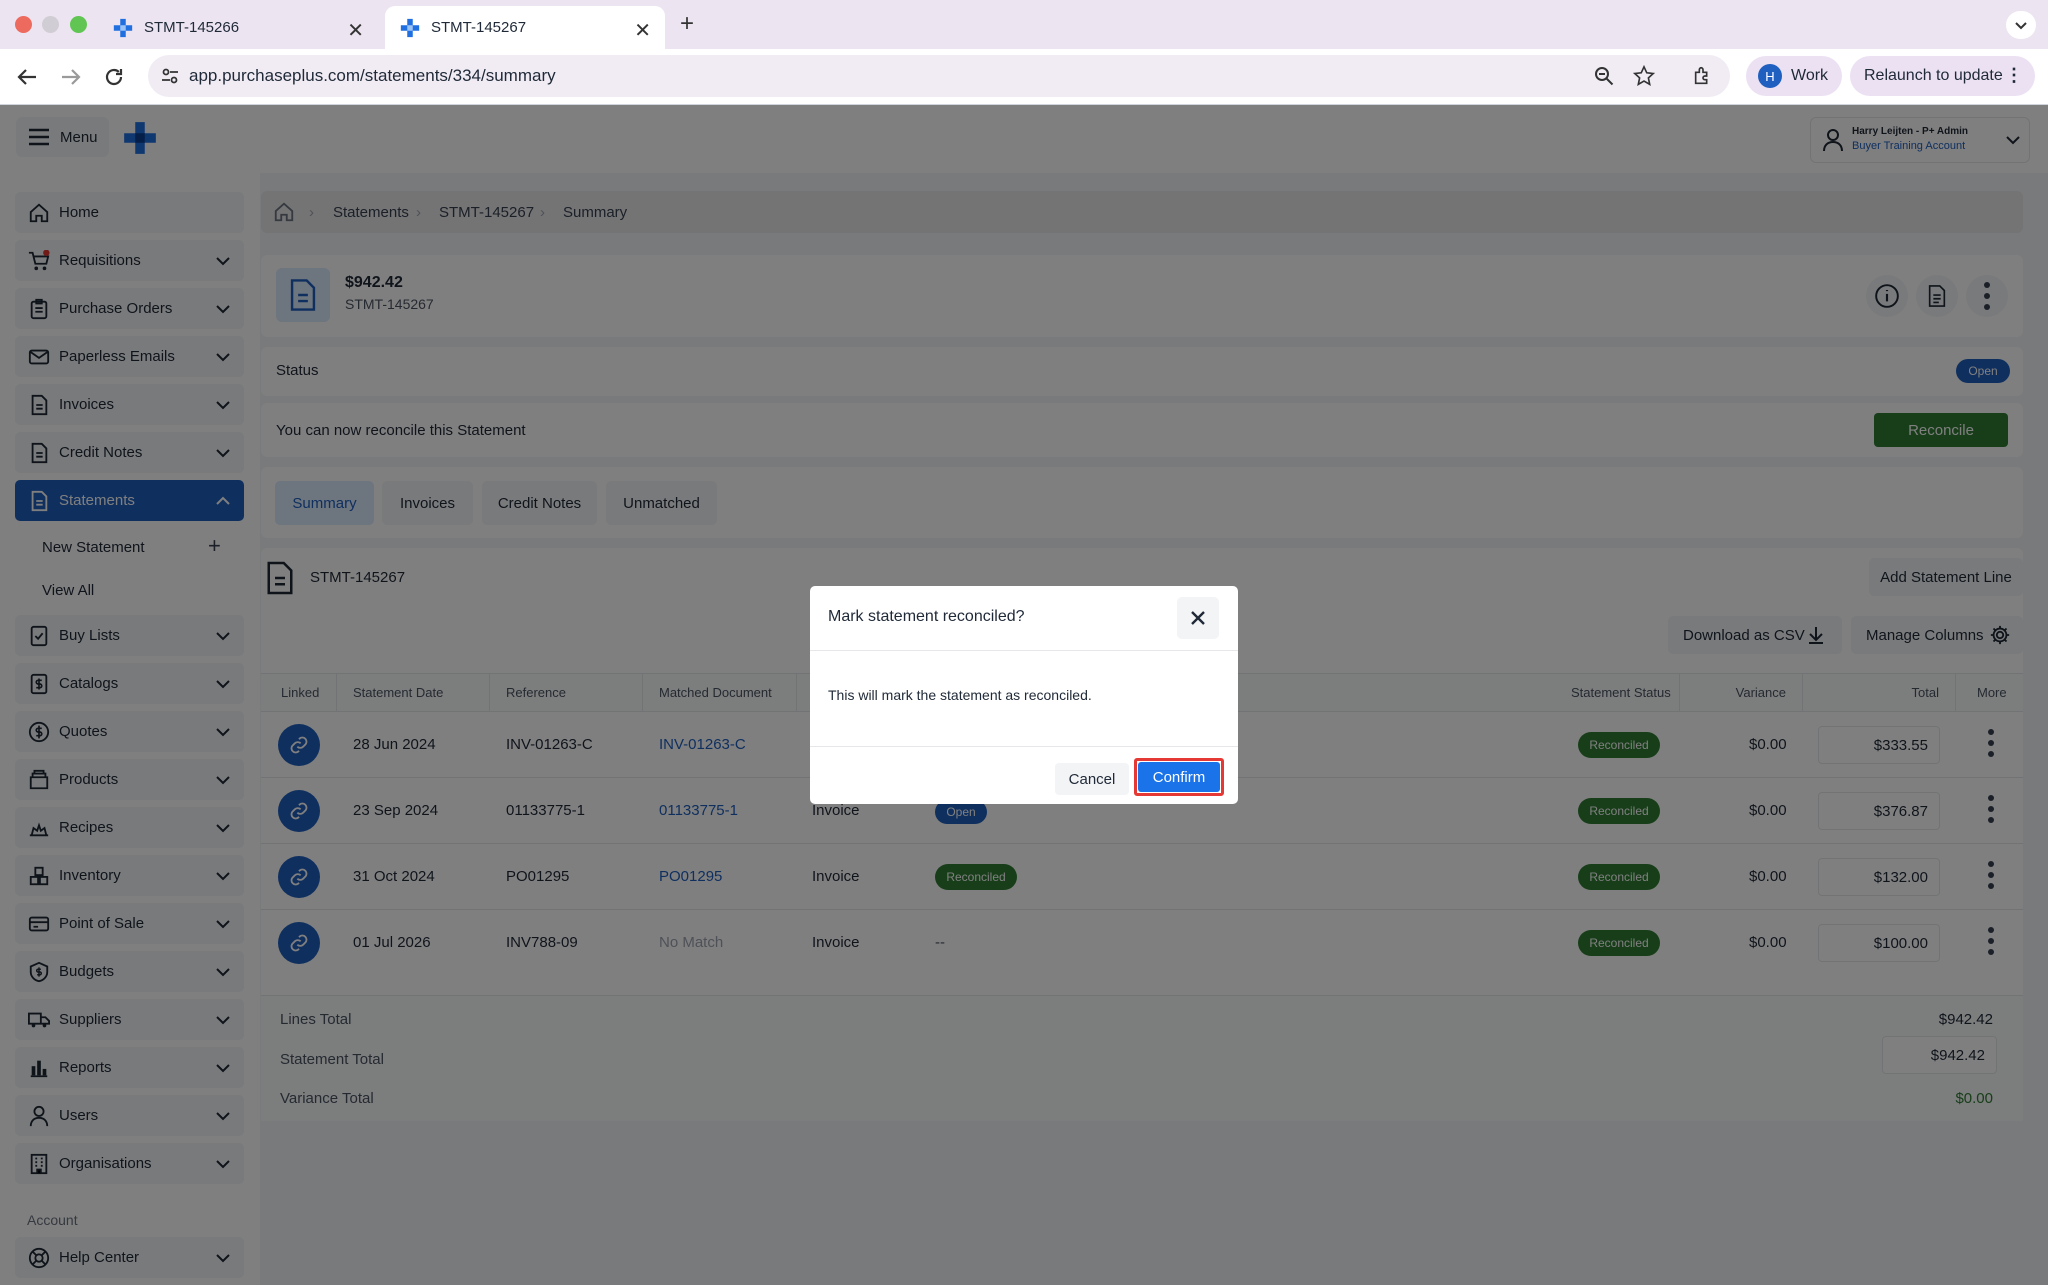 Image resolution: width=2048 pixels, height=1285 pixels. I want to click on profile-label: Work, so click(1810, 75).